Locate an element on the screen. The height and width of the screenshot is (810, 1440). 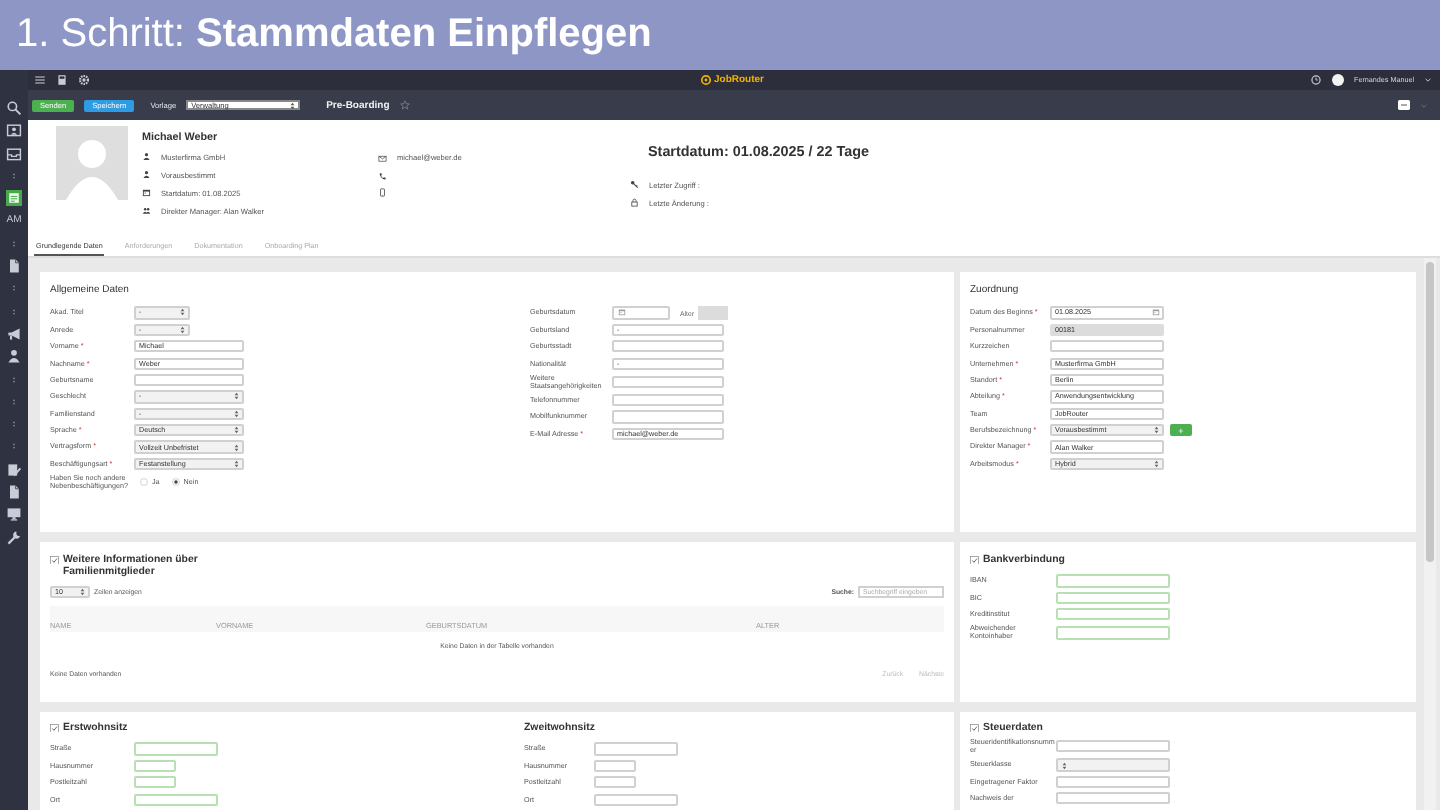
app-icon is located at coordinates (14, 198).